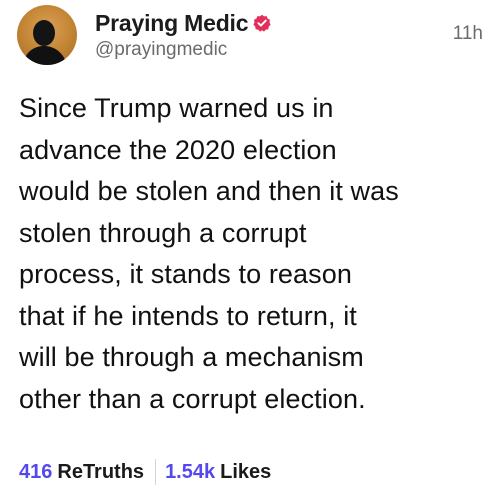 Image resolution: width=497 pixels, height=500 pixels. I want to click on avatar-silhouette-icon, so click(45, 42).